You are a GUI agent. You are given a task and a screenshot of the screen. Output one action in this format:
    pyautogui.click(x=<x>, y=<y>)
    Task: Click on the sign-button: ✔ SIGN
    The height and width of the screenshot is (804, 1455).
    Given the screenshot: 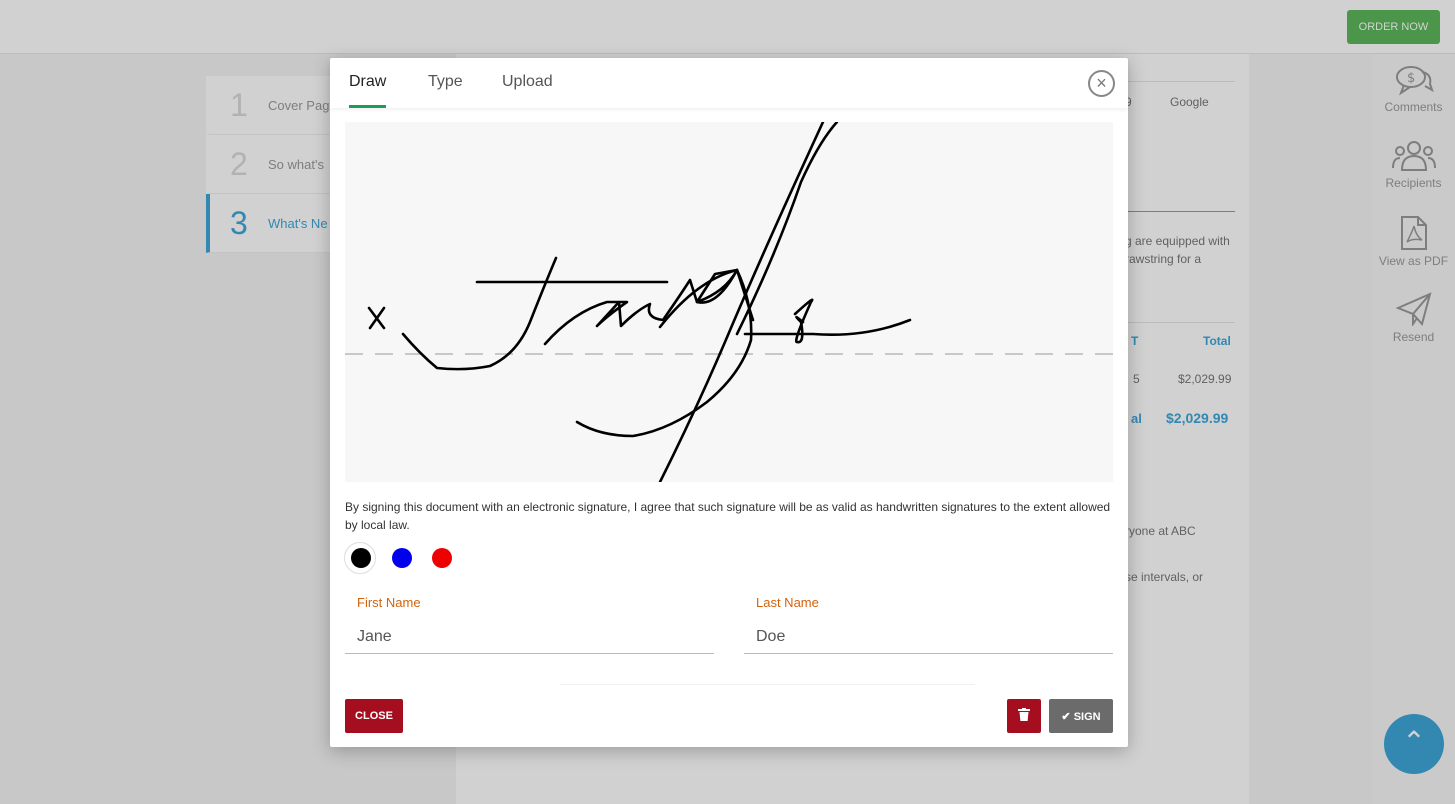 What is the action you would take?
    pyautogui.click(x=1081, y=716)
    